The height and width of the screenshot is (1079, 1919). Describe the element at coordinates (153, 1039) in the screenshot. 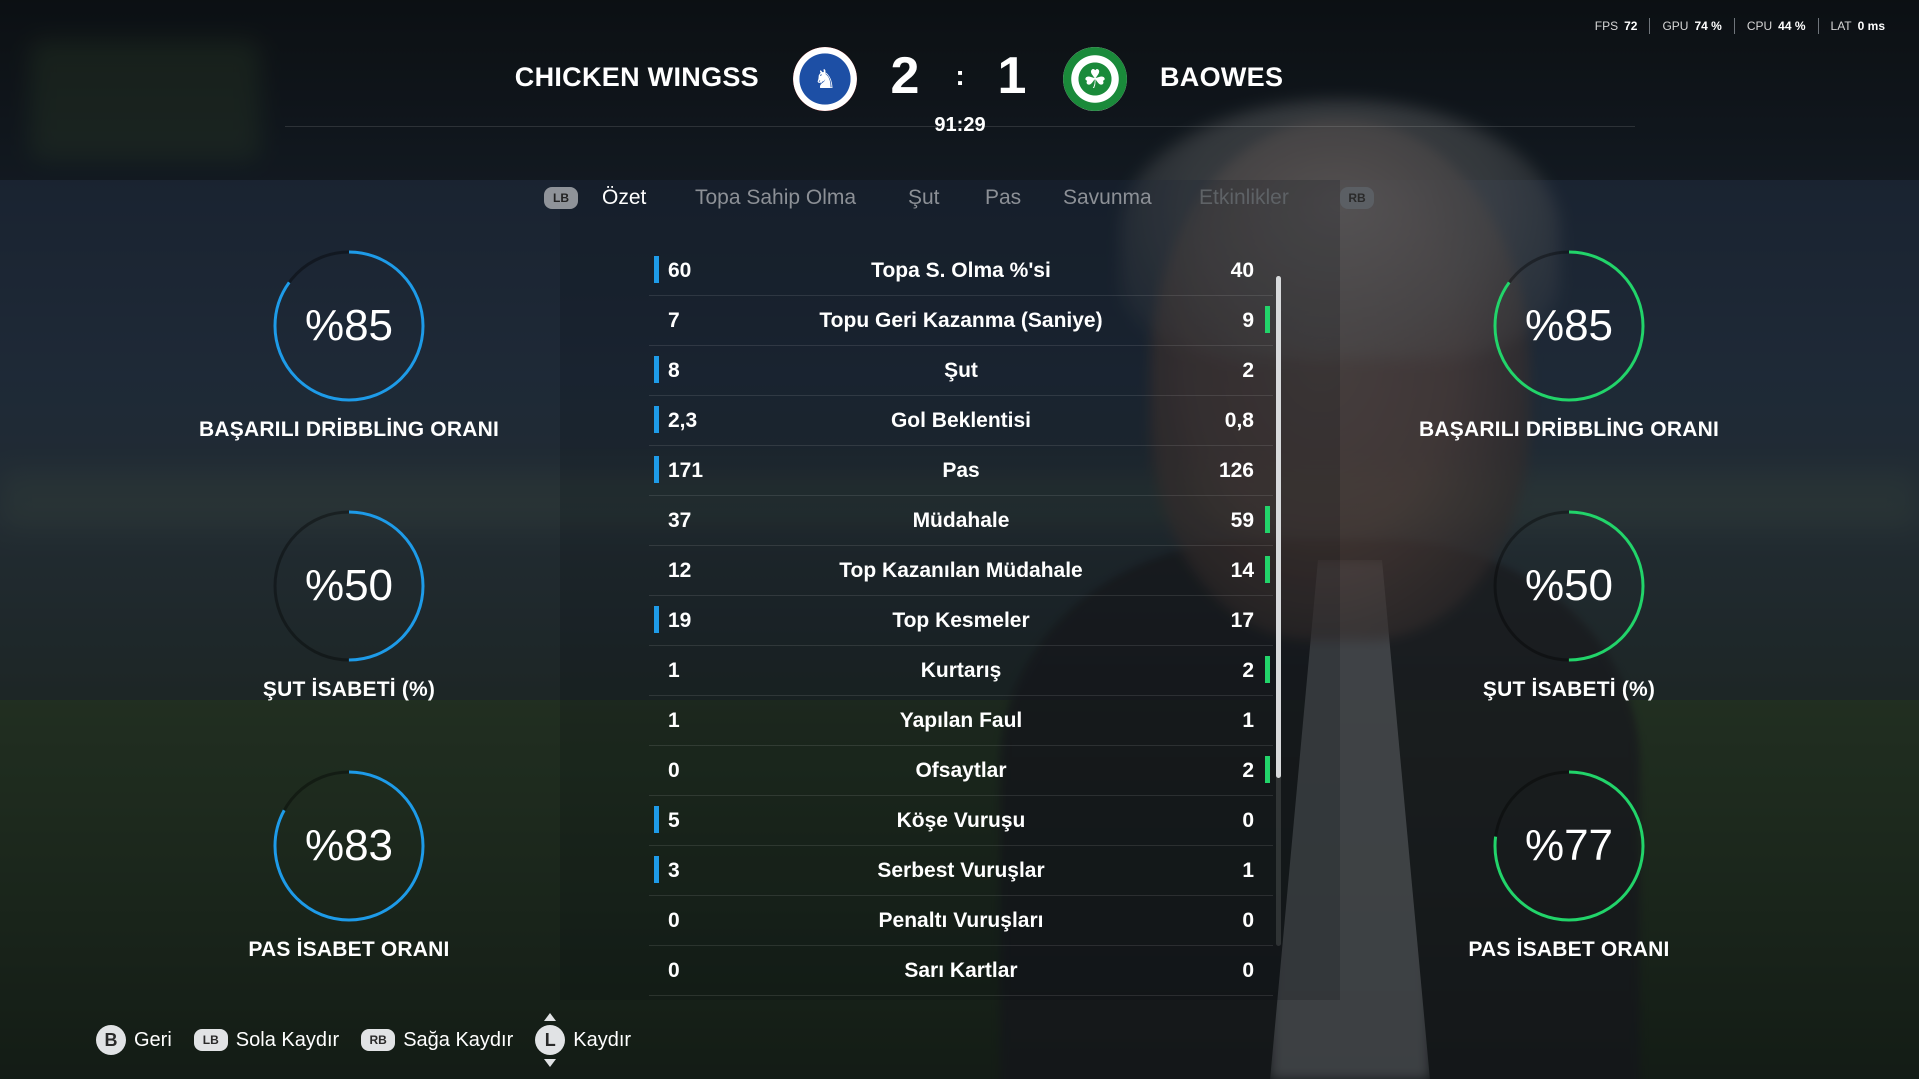

I see `back-label: Geri` at that location.